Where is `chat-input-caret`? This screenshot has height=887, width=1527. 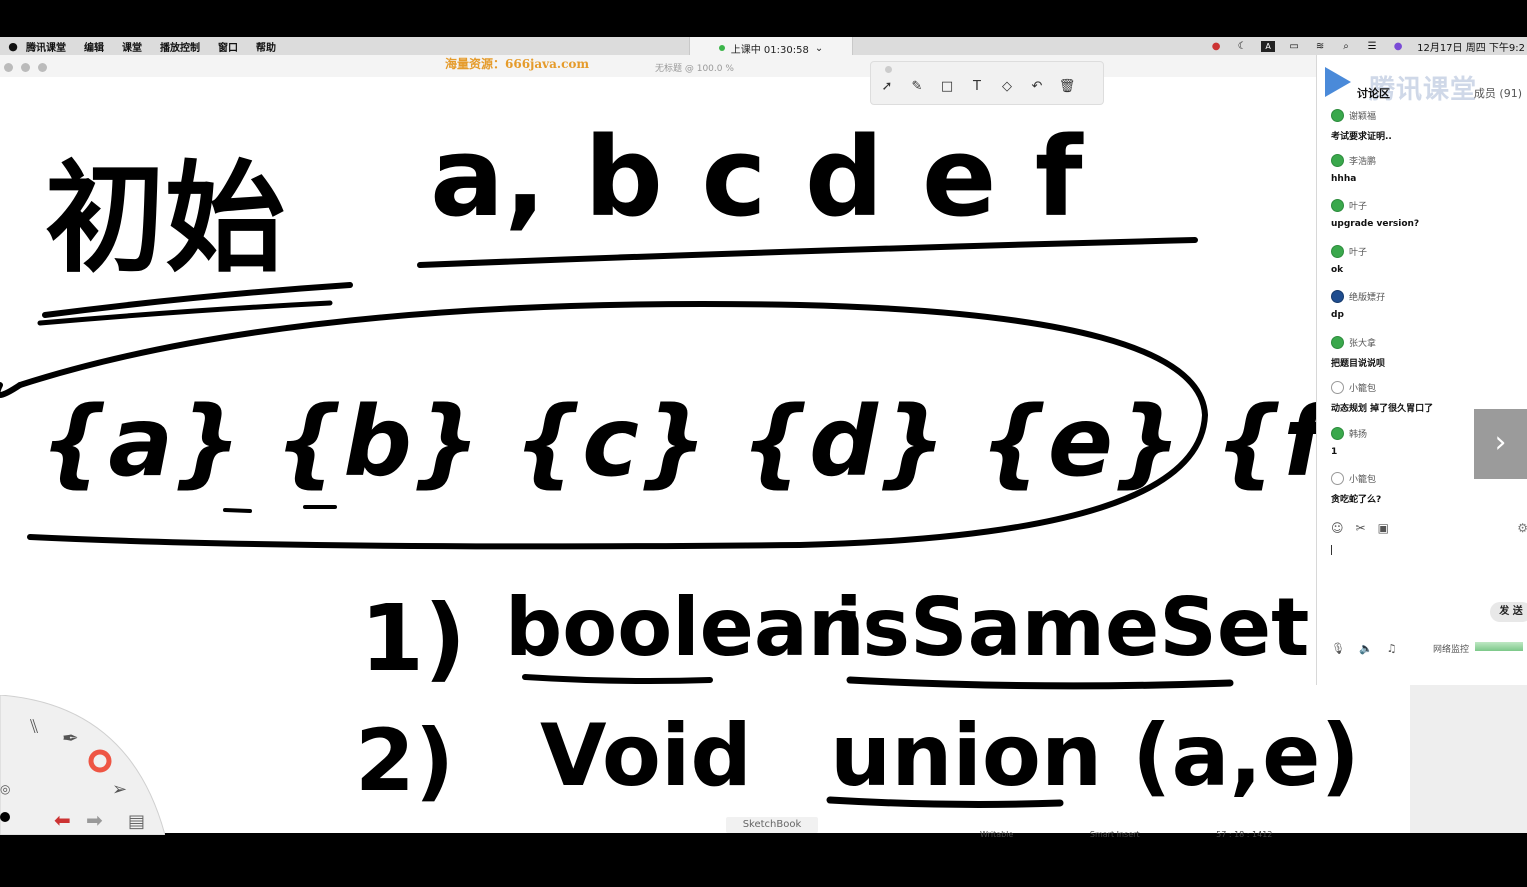 chat-input-caret is located at coordinates (1331, 550).